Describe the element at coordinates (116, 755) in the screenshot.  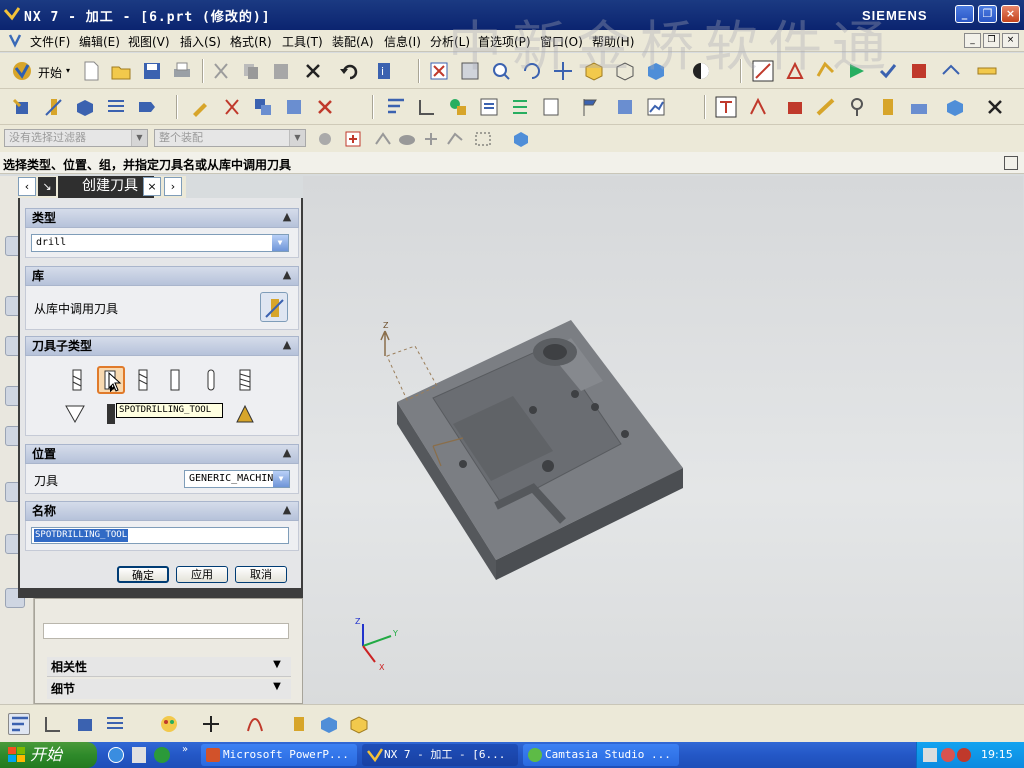
I see `ie-icon` at that location.